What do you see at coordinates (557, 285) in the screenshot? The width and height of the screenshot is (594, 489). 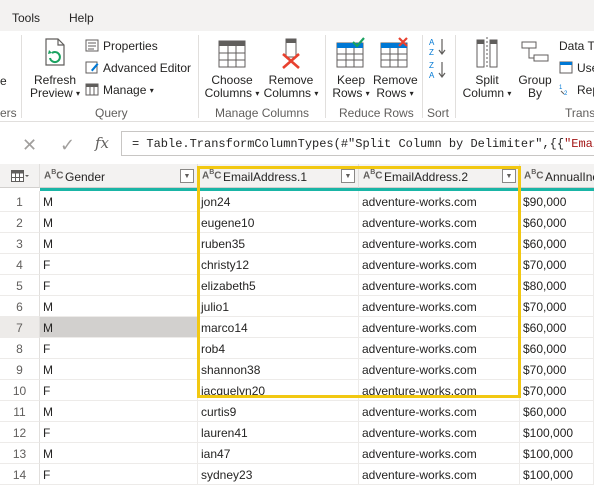 I see `cell-income: $80,000` at bounding box center [557, 285].